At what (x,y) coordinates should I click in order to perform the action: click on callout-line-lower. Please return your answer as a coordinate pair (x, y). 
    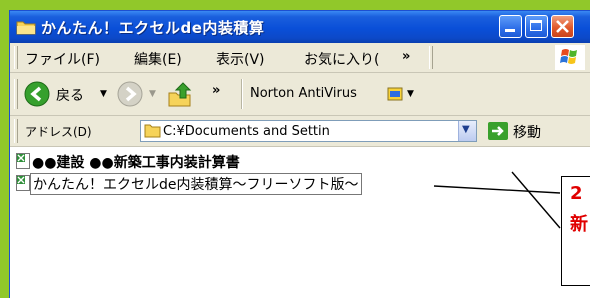
    Looking at the image, I should click on (536, 200).